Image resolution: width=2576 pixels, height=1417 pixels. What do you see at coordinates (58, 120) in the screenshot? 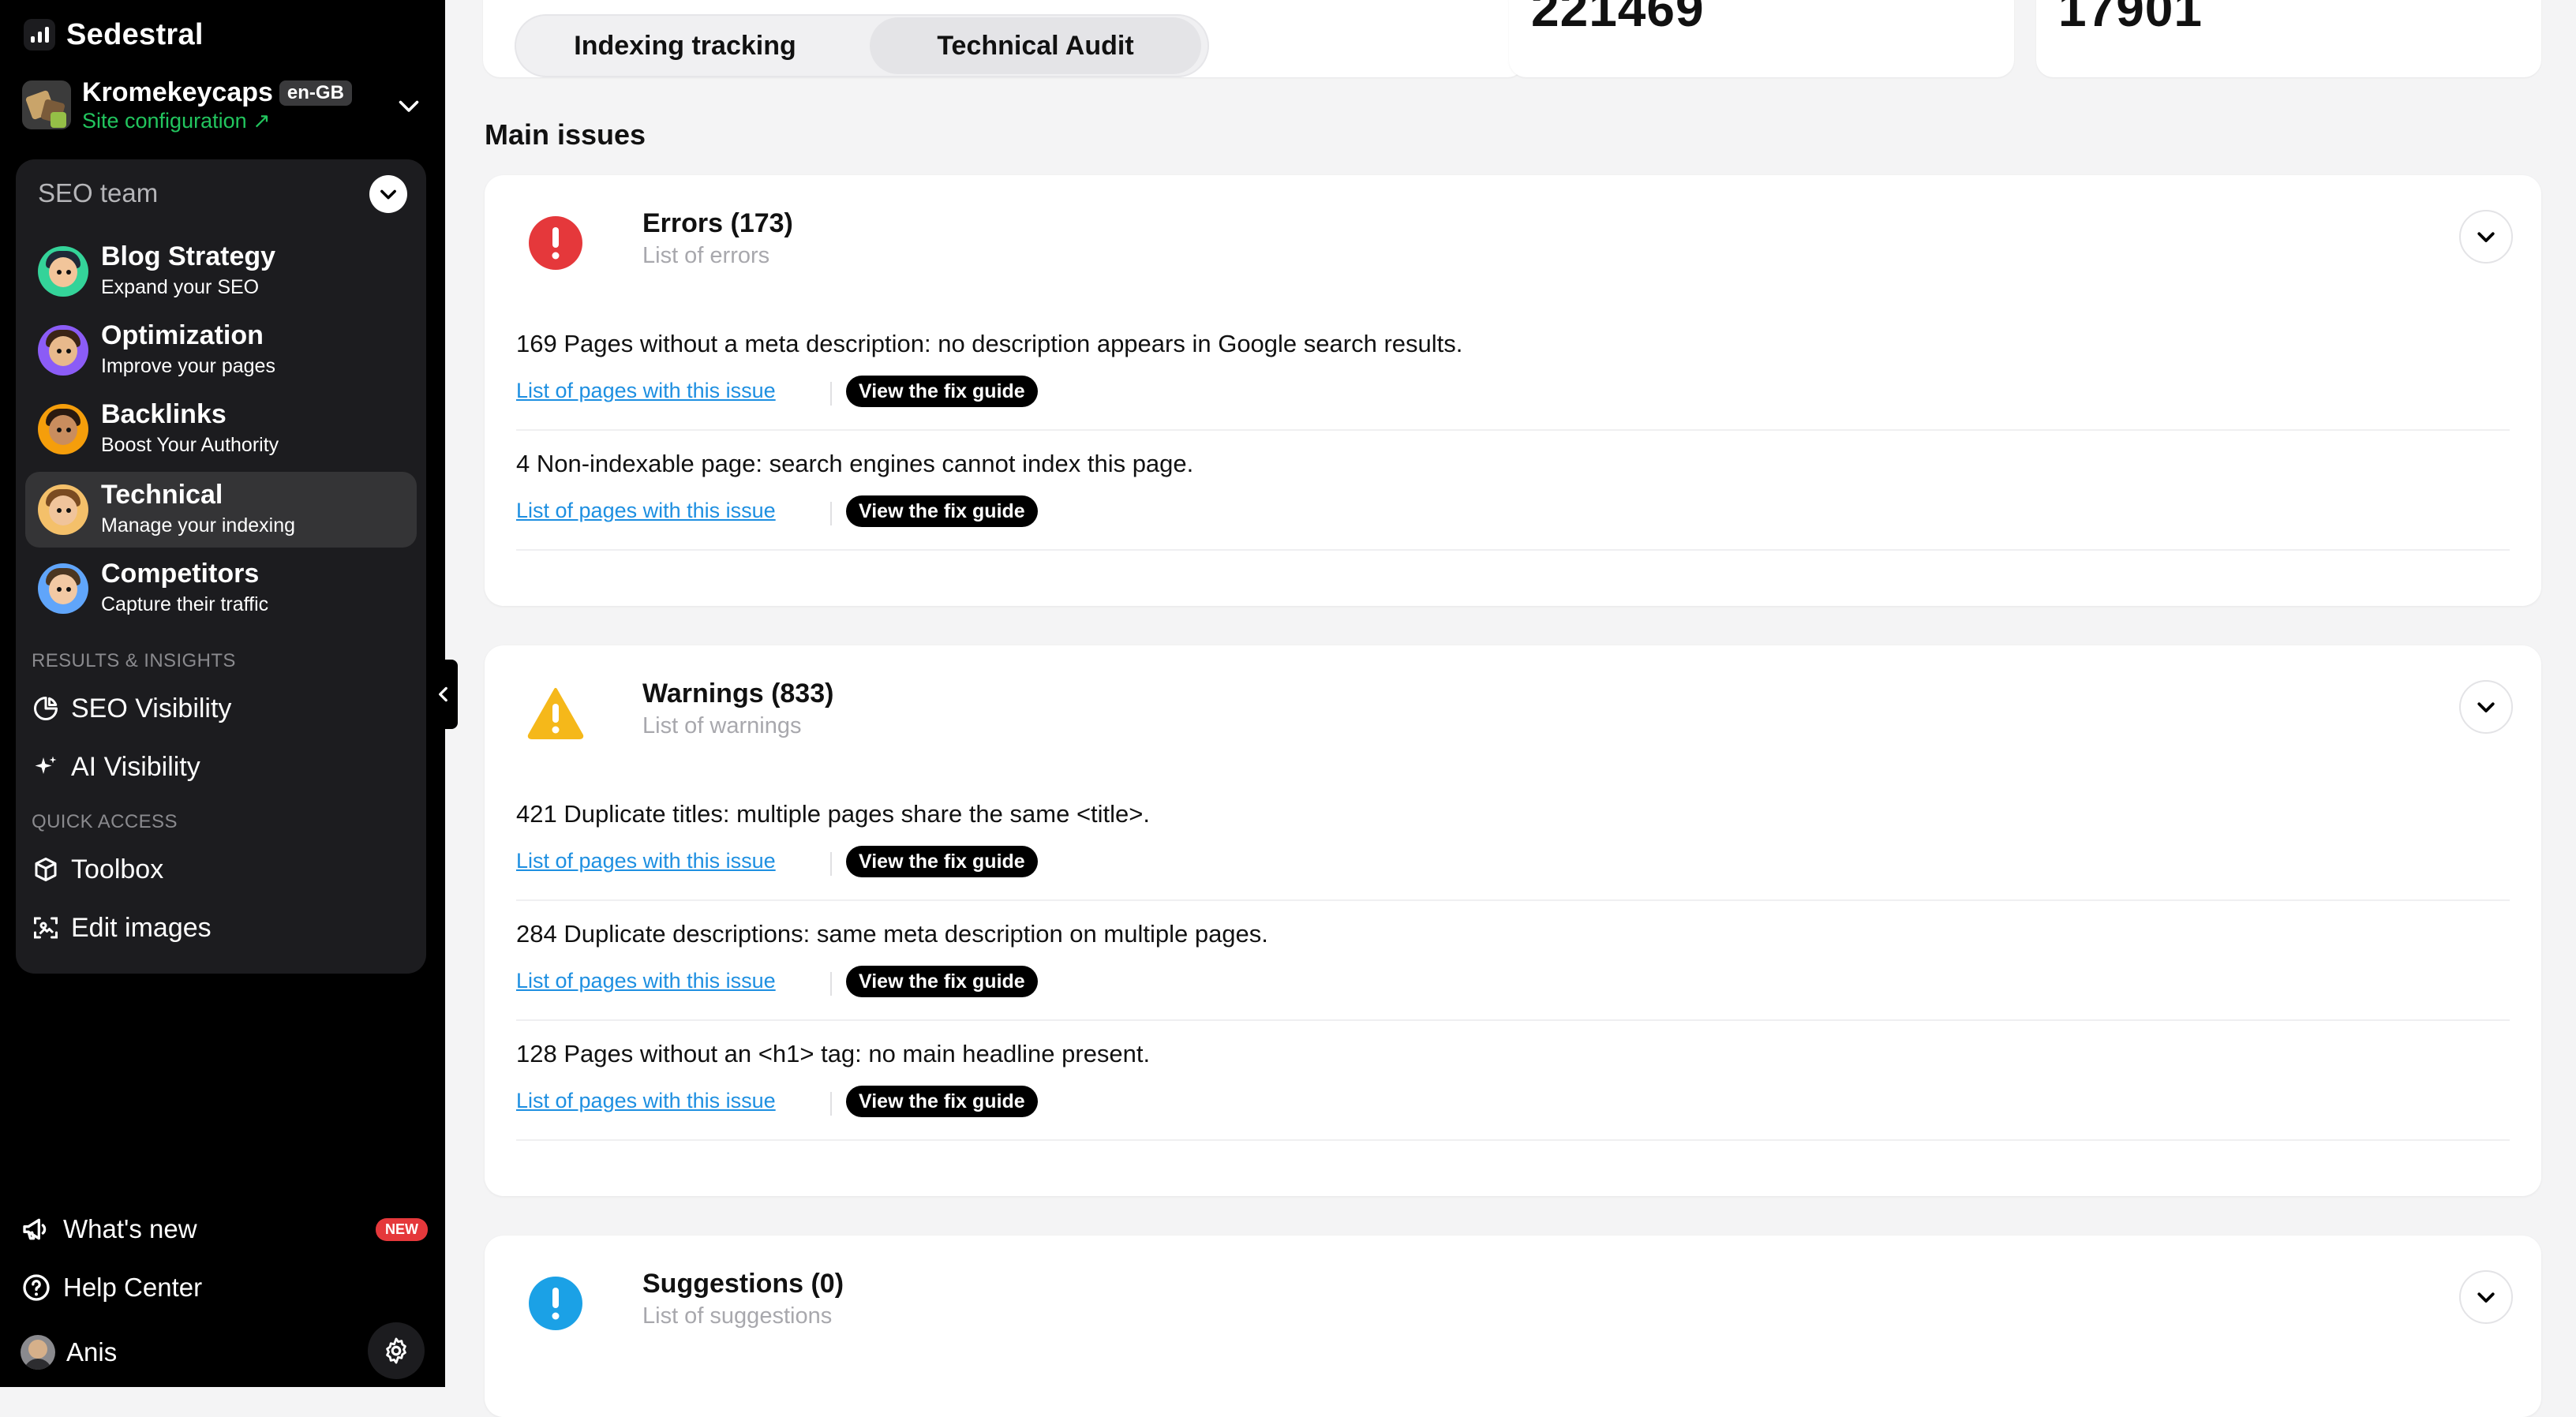
I see `shopify-icon` at bounding box center [58, 120].